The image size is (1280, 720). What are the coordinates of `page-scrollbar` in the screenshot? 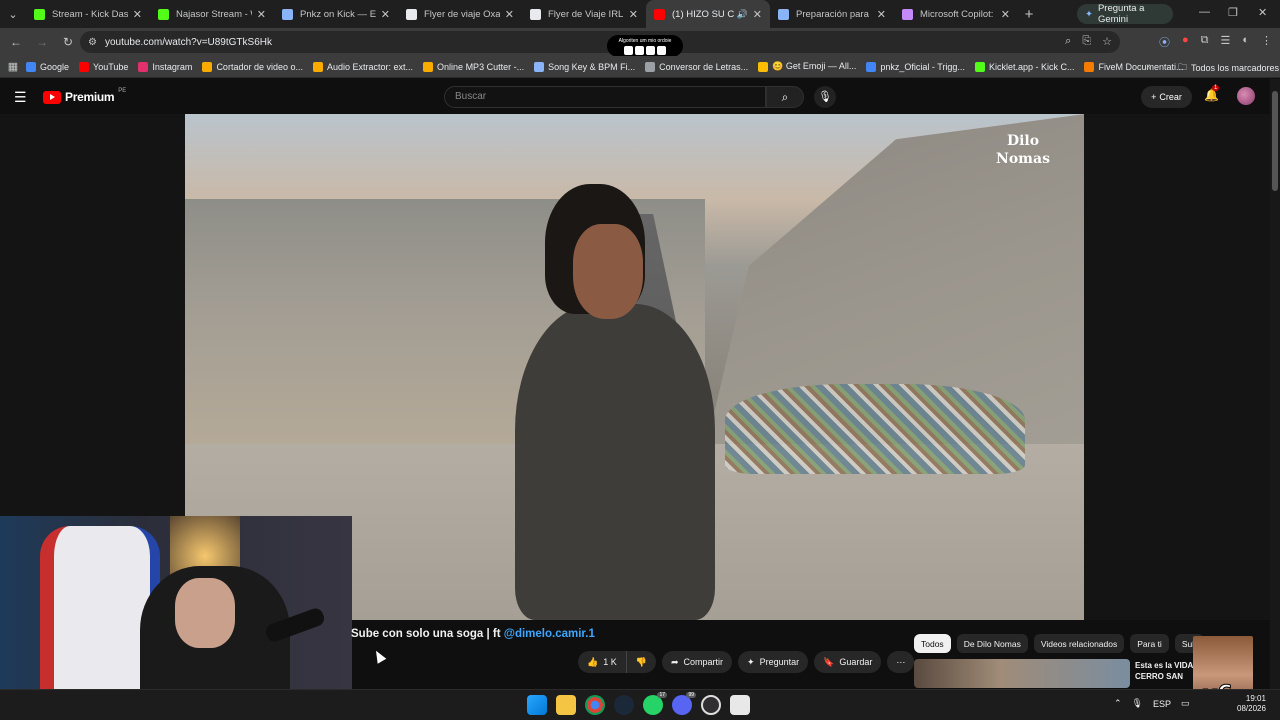 It's located at (1275, 384).